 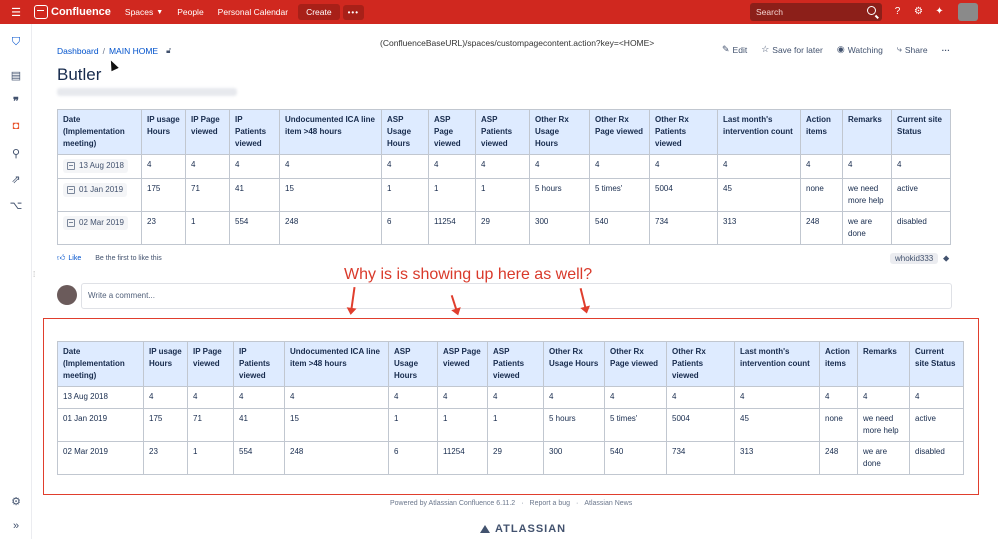 What do you see at coordinates (759, 195) in the screenshot?
I see `table-cell: 45` at bounding box center [759, 195].